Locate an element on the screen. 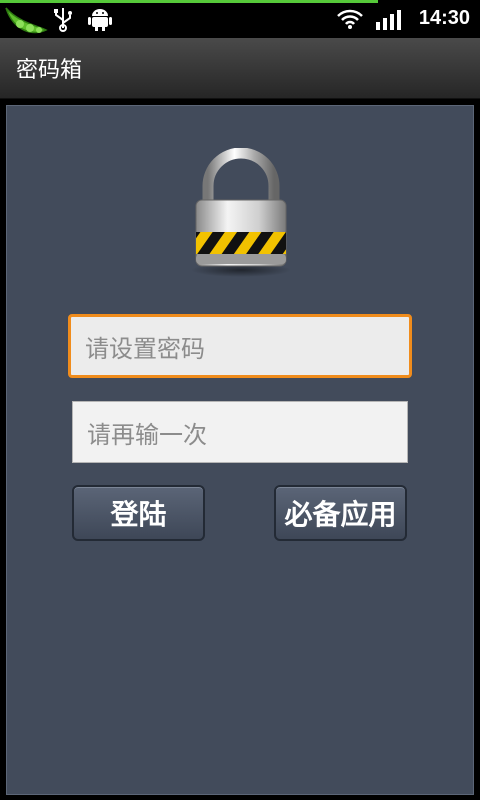  signal-strength-icon is located at coordinates (388, 20).